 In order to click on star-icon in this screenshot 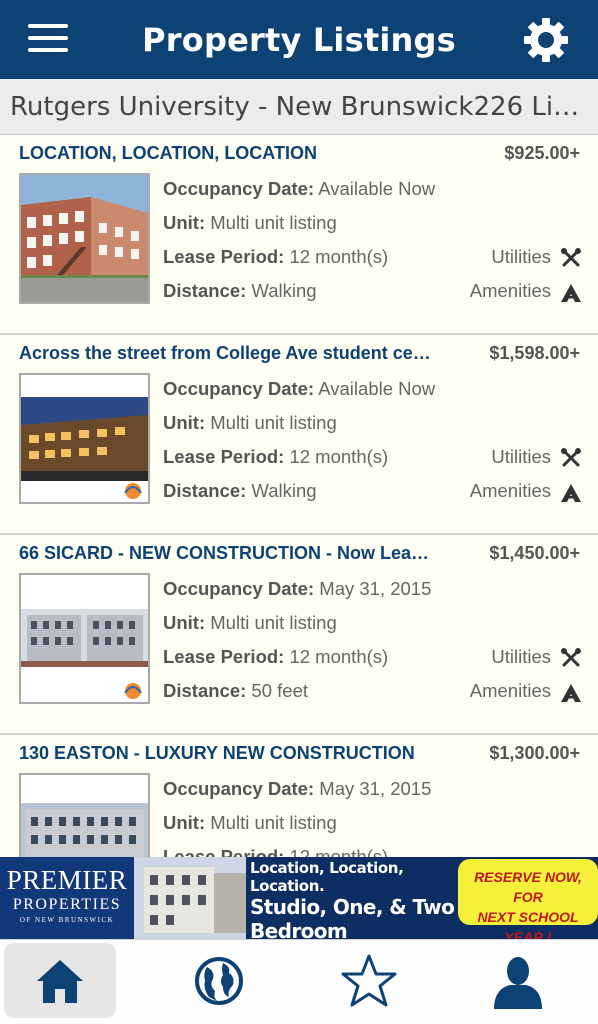, I will do `click(369, 980)`.